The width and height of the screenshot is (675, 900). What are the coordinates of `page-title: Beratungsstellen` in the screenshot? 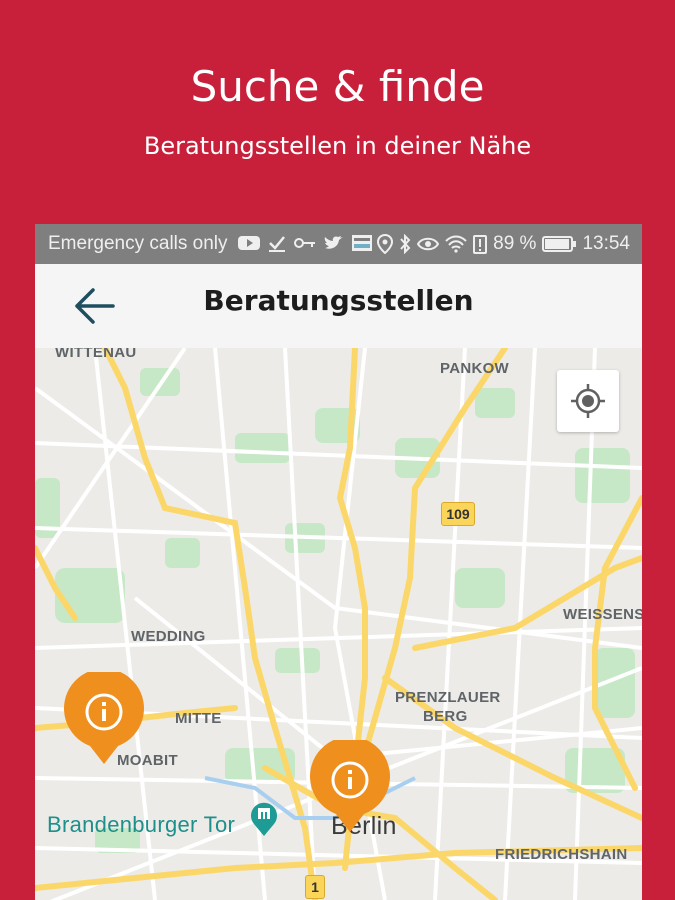 It's located at (338, 300).